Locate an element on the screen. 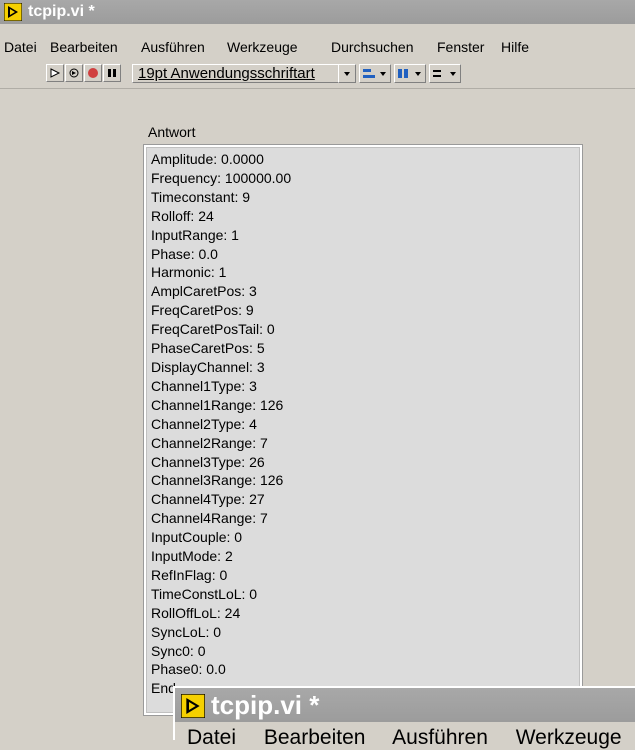 This screenshot has width=635, height=750. line-channel3range: Channel3Range: 126 is located at coordinates (217, 480).